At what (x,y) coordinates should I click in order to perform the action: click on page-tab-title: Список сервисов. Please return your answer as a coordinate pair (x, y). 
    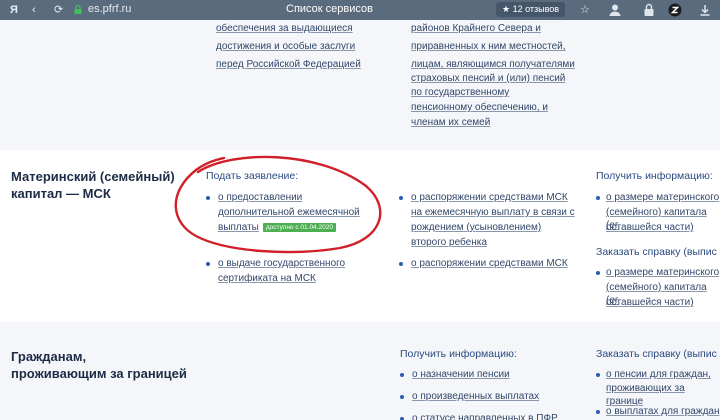
    Looking at the image, I should click on (329, 9).